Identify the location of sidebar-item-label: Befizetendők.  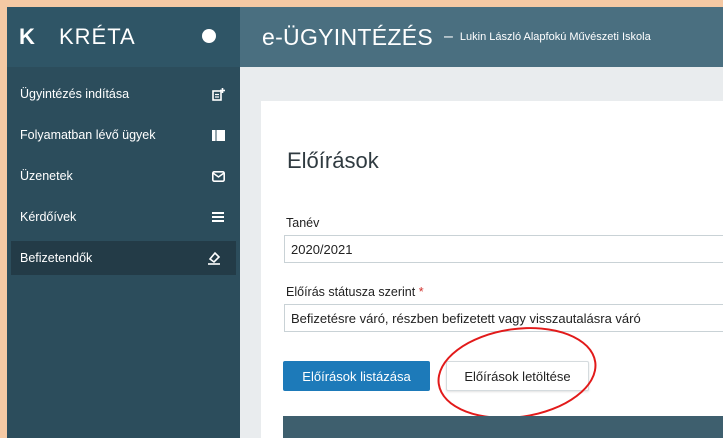
(56, 258).